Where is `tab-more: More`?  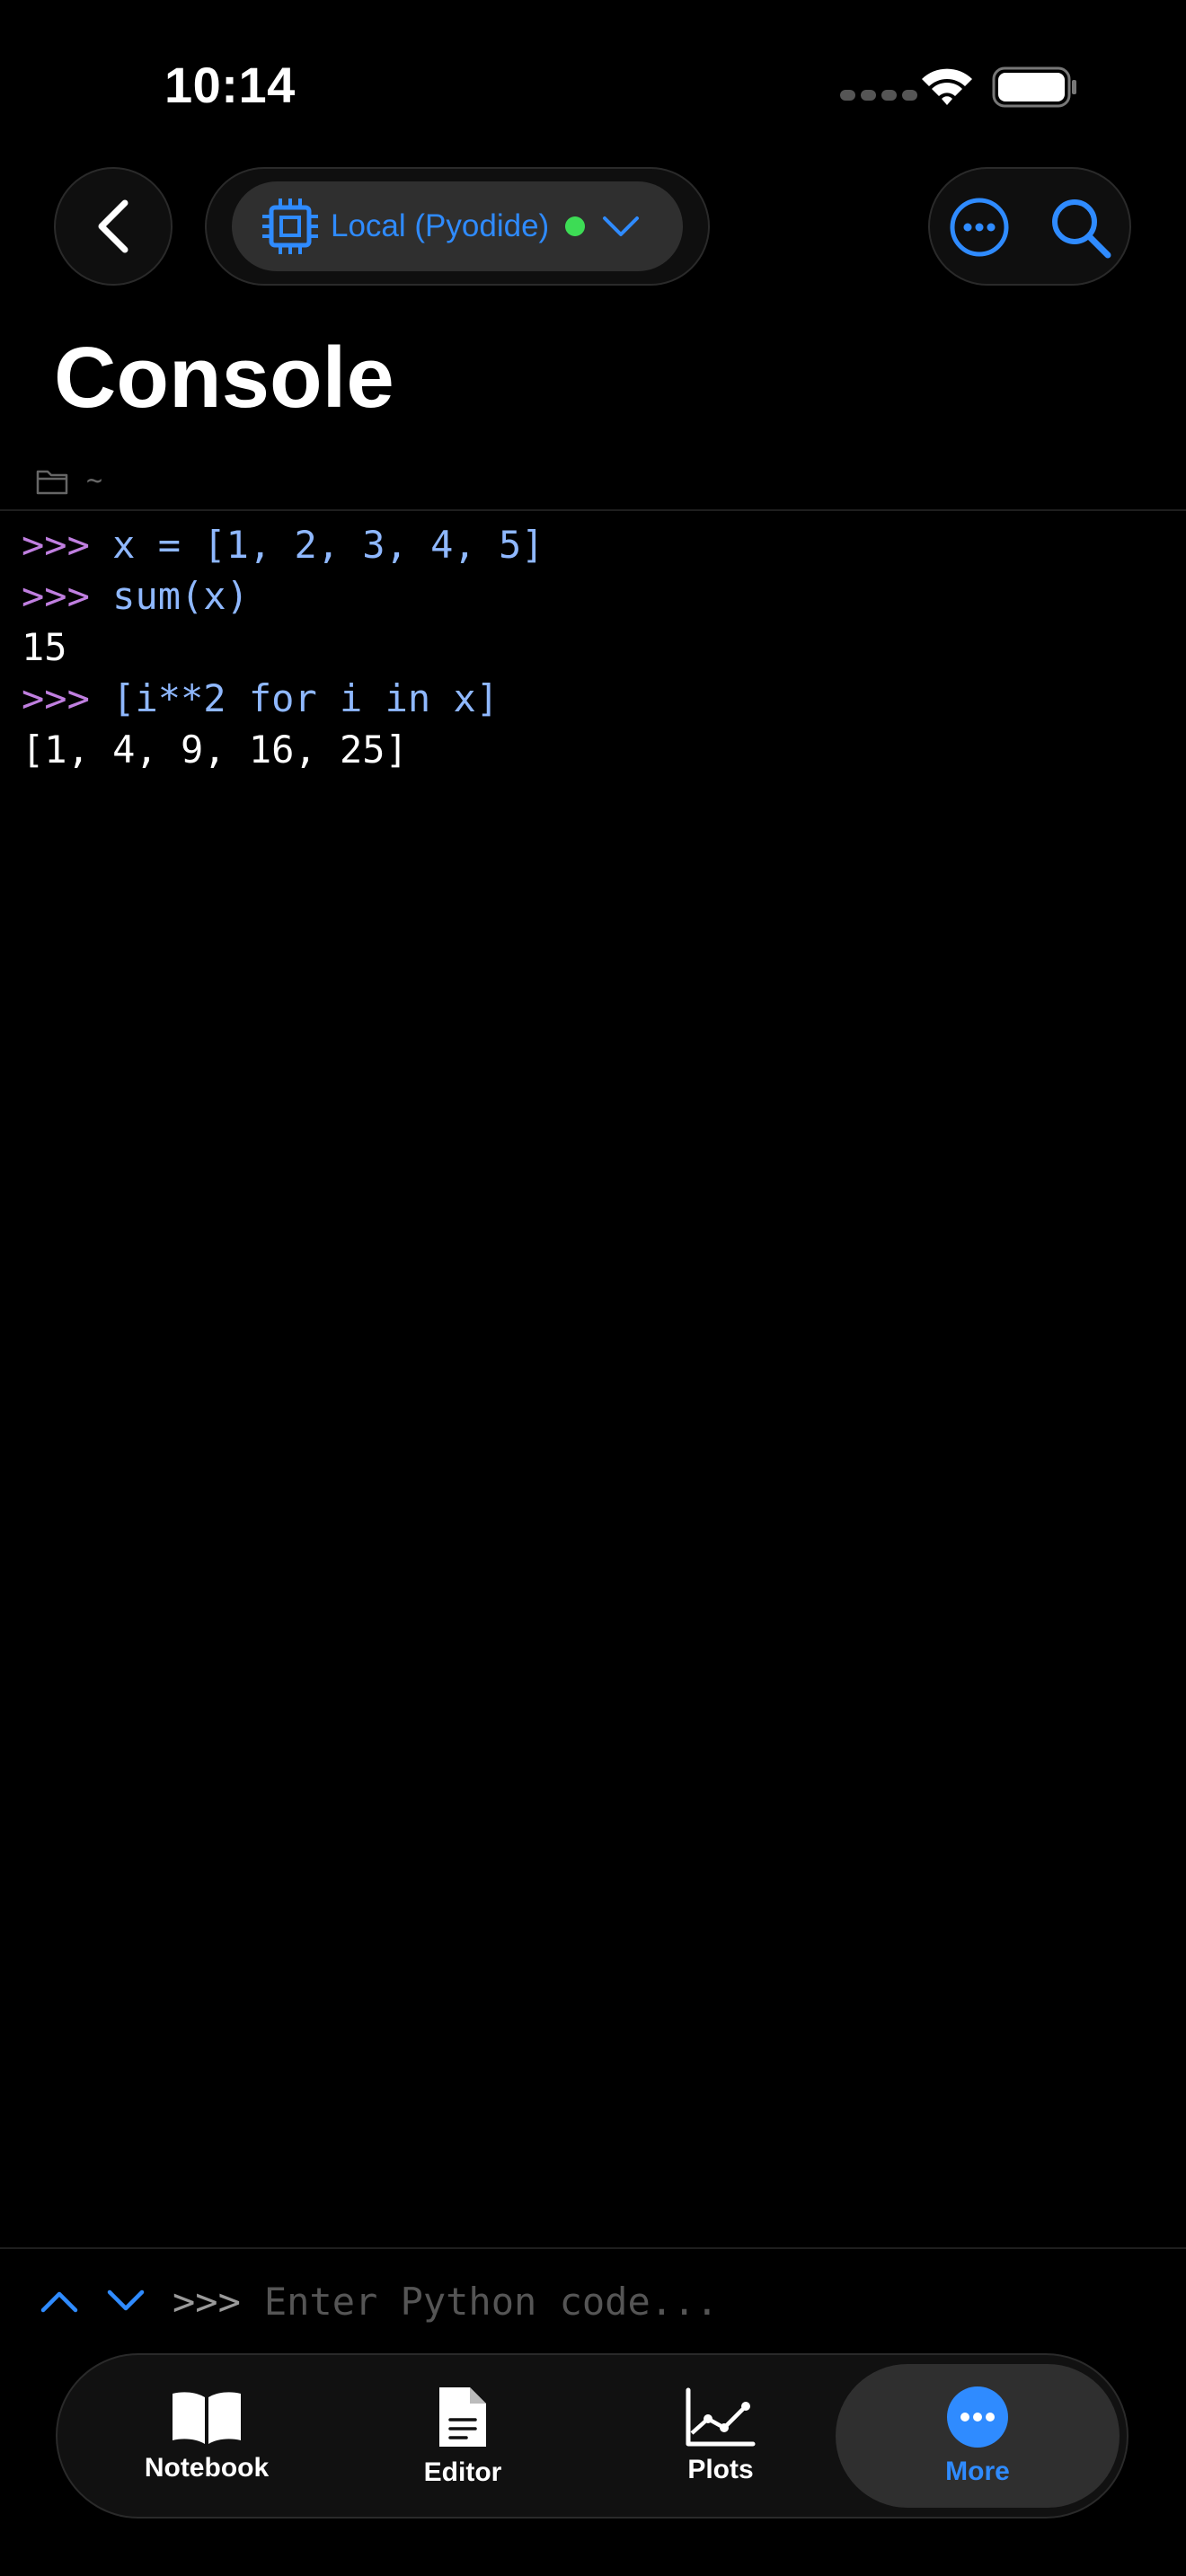 tab-more: More is located at coordinates (978, 2436).